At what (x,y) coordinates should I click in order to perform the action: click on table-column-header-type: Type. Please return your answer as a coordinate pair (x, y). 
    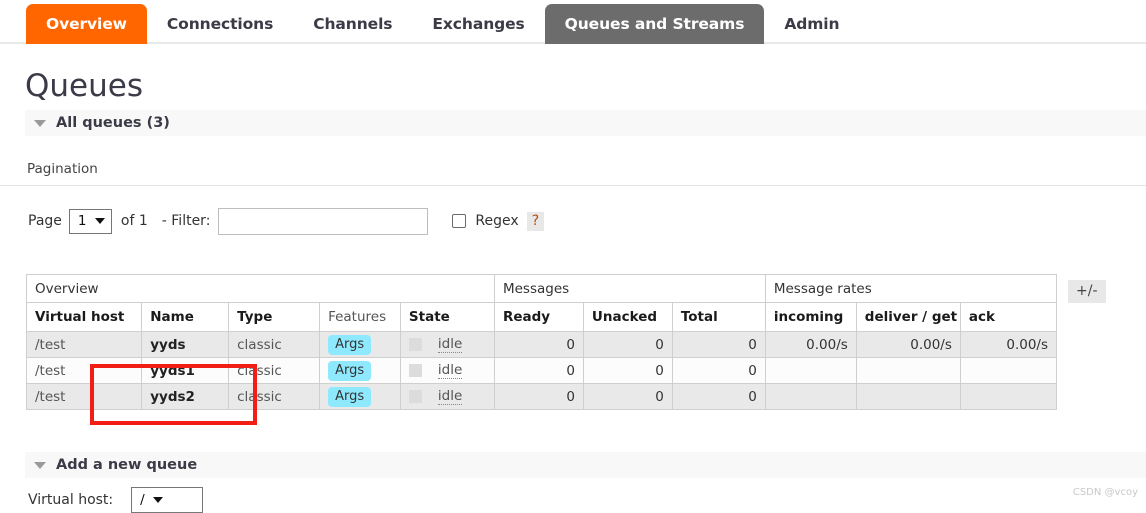
    Looking at the image, I should click on (274, 317).